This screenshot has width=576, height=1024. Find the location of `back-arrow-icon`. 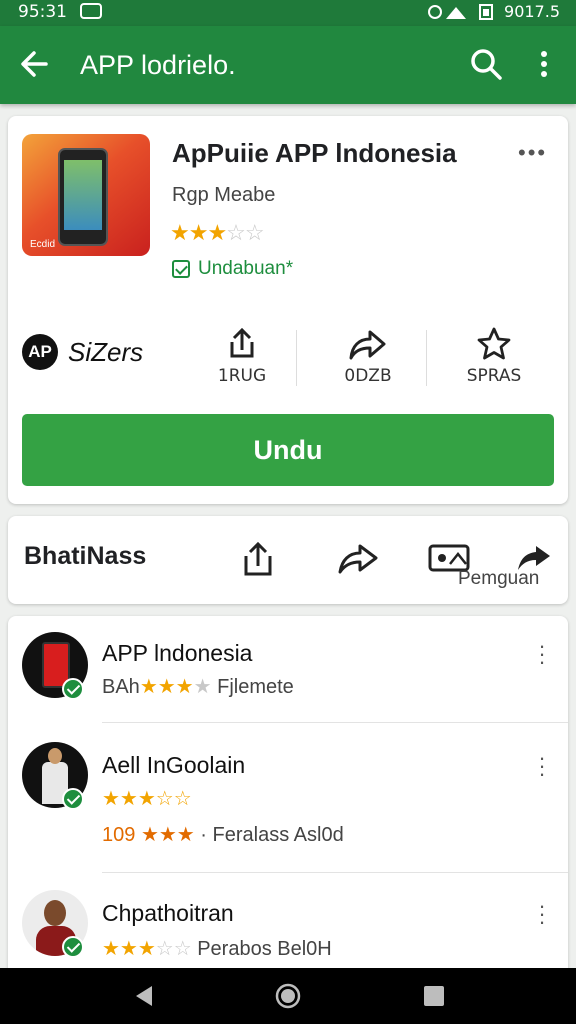

back-arrow-icon is located at coordinates (34, 64).